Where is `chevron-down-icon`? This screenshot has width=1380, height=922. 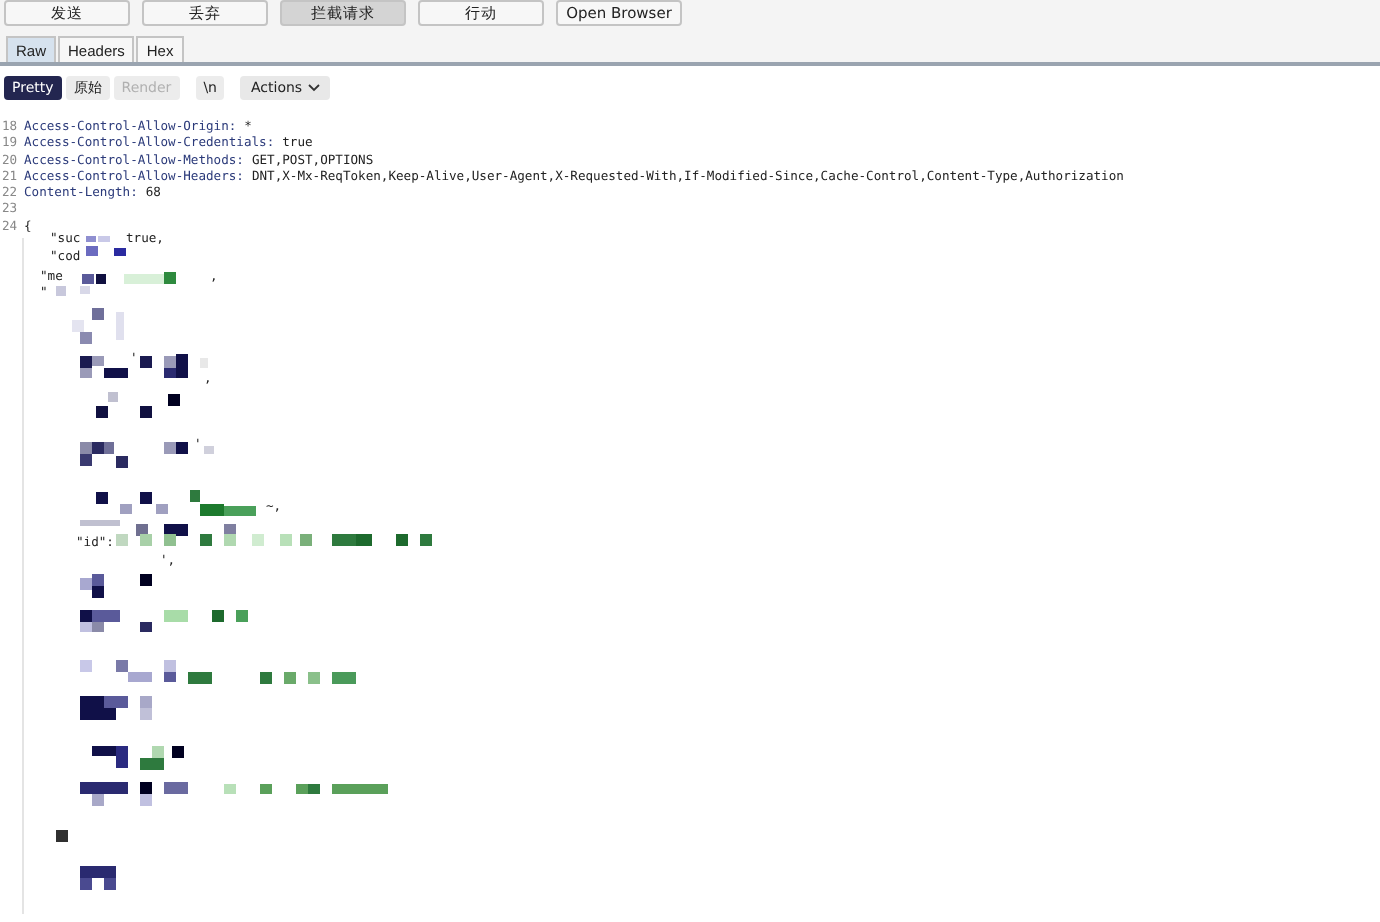
chevron-down-icon is located at coordinates (314, 88).